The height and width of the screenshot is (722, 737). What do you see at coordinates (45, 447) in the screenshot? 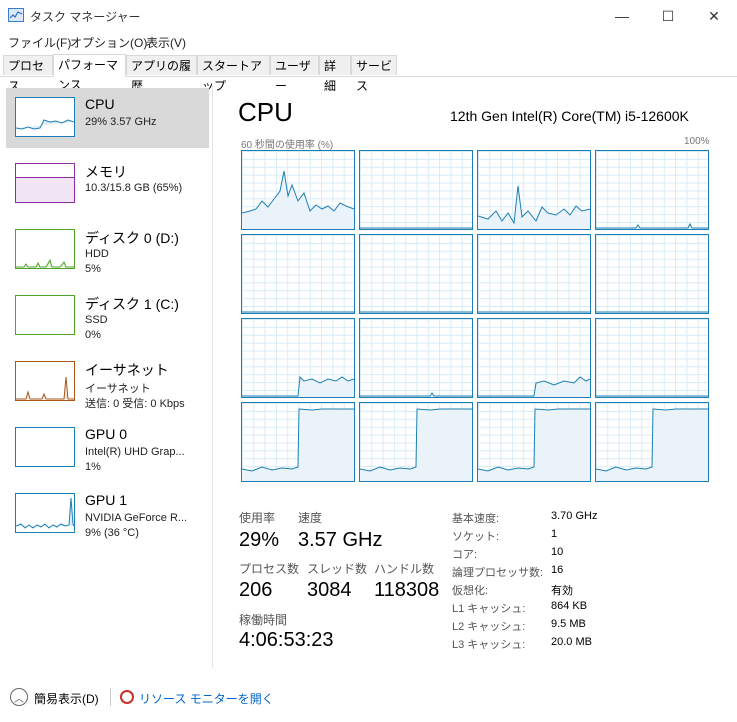
I see `gpu-0-thumbnail-graph` at bounding box center [45, 447].